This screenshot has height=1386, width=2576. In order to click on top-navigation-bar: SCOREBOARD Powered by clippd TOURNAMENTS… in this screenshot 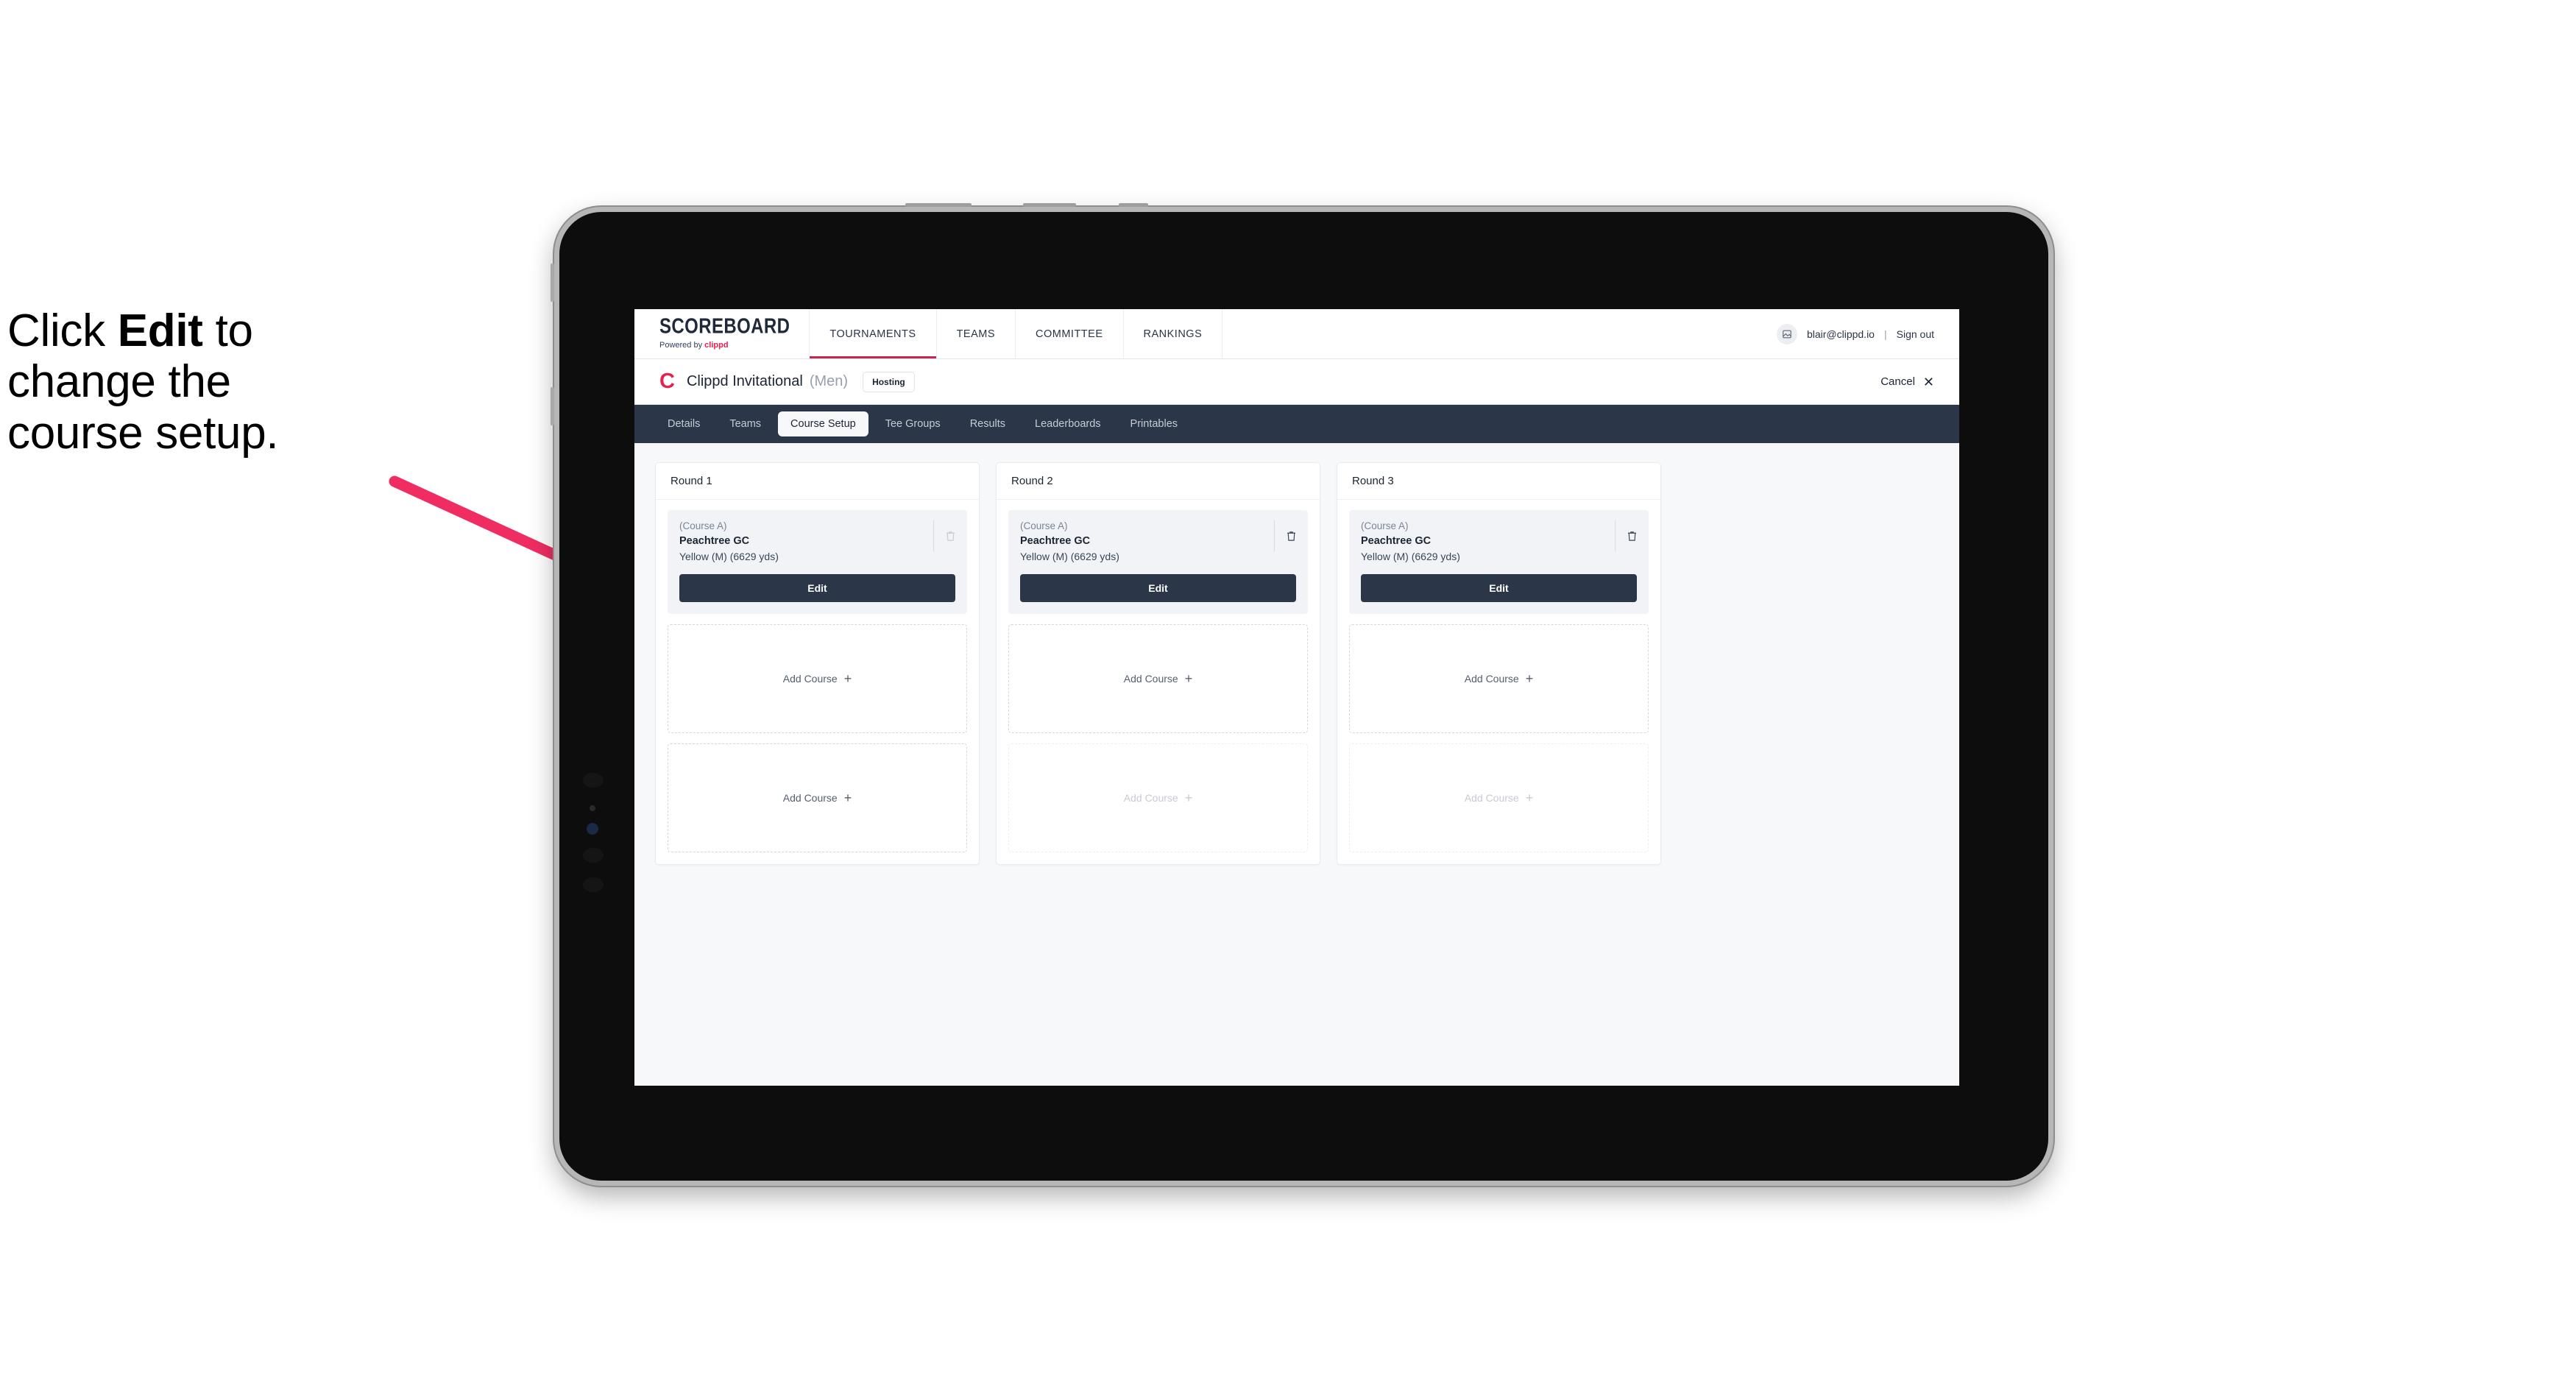, I will do `click(1296, 334)`.